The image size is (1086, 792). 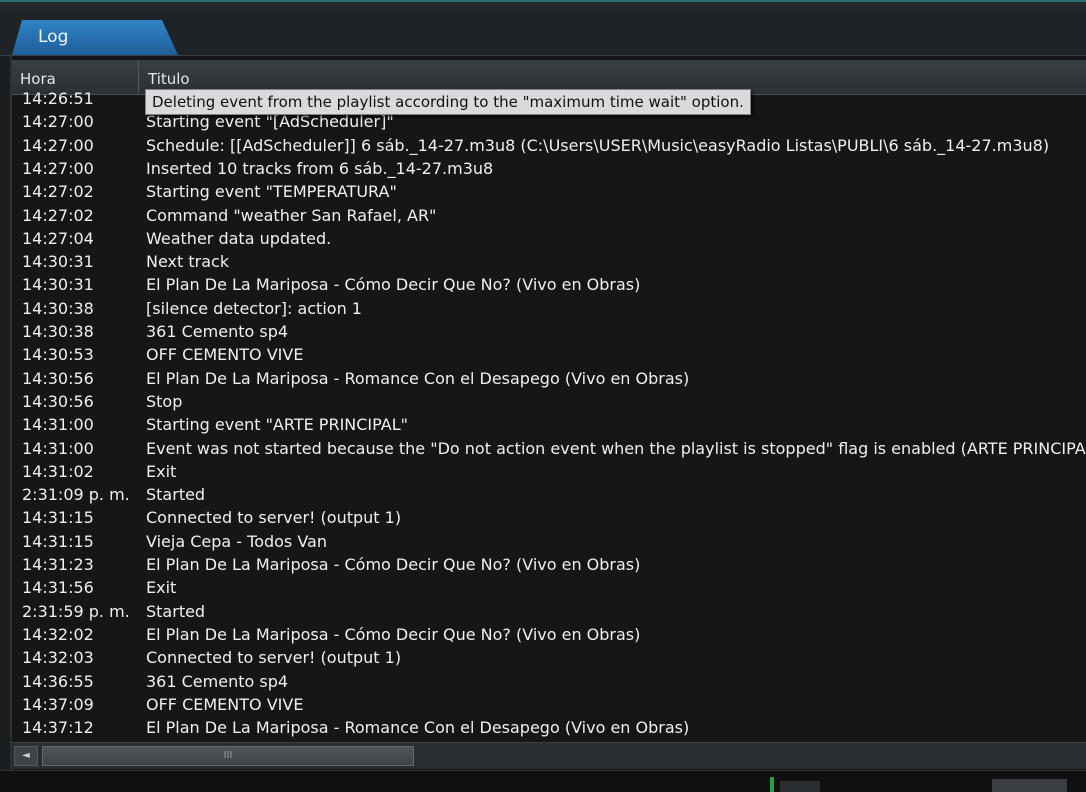 I want to click on tab-log: Log, so click(x=95, y=37).